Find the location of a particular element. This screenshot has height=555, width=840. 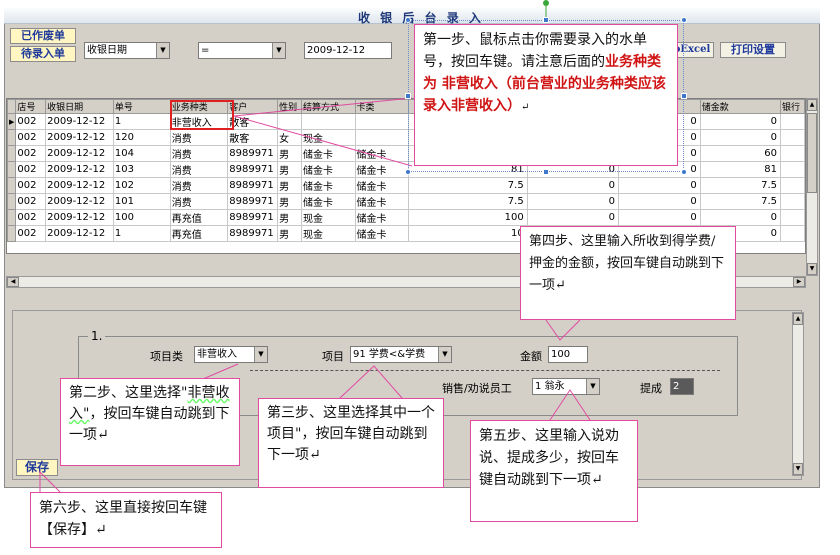

table-cell: 104 is located at coordinates (141, 153).